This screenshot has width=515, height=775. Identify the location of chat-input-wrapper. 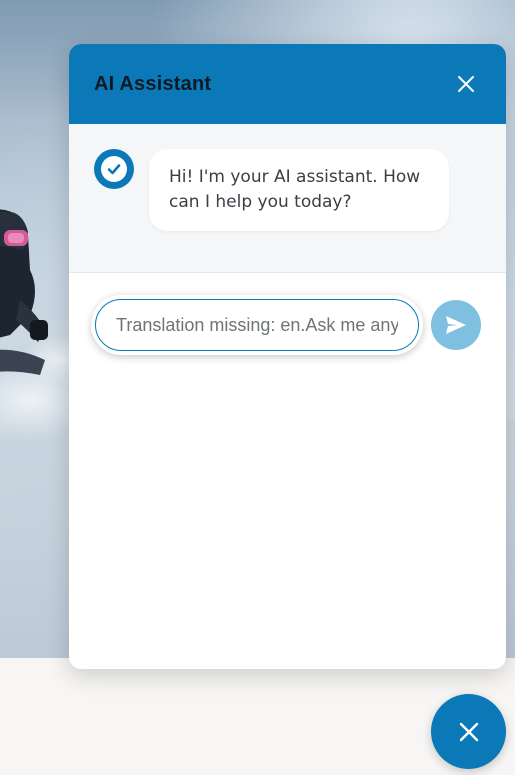
(257, 325).